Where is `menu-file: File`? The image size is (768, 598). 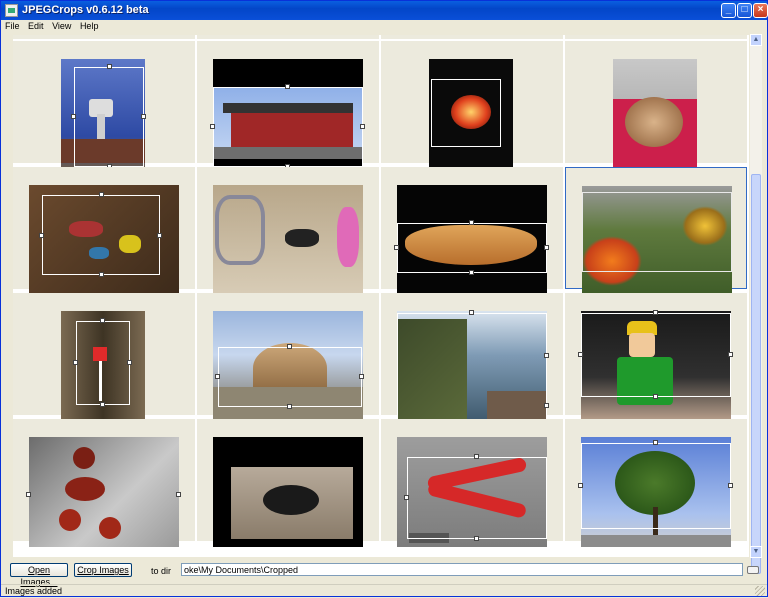 menu-file: File is located at coordinates (12, 26).